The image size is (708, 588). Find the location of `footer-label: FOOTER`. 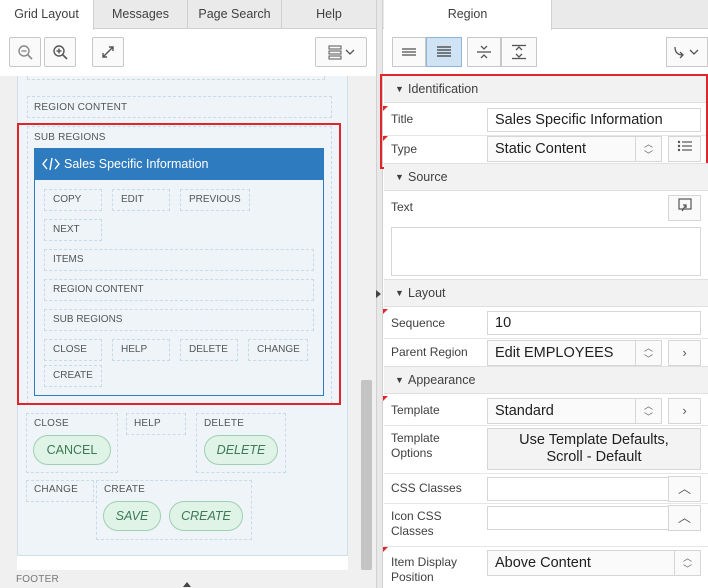

footer-label: FOOTER is located at coordinates (37, 579).